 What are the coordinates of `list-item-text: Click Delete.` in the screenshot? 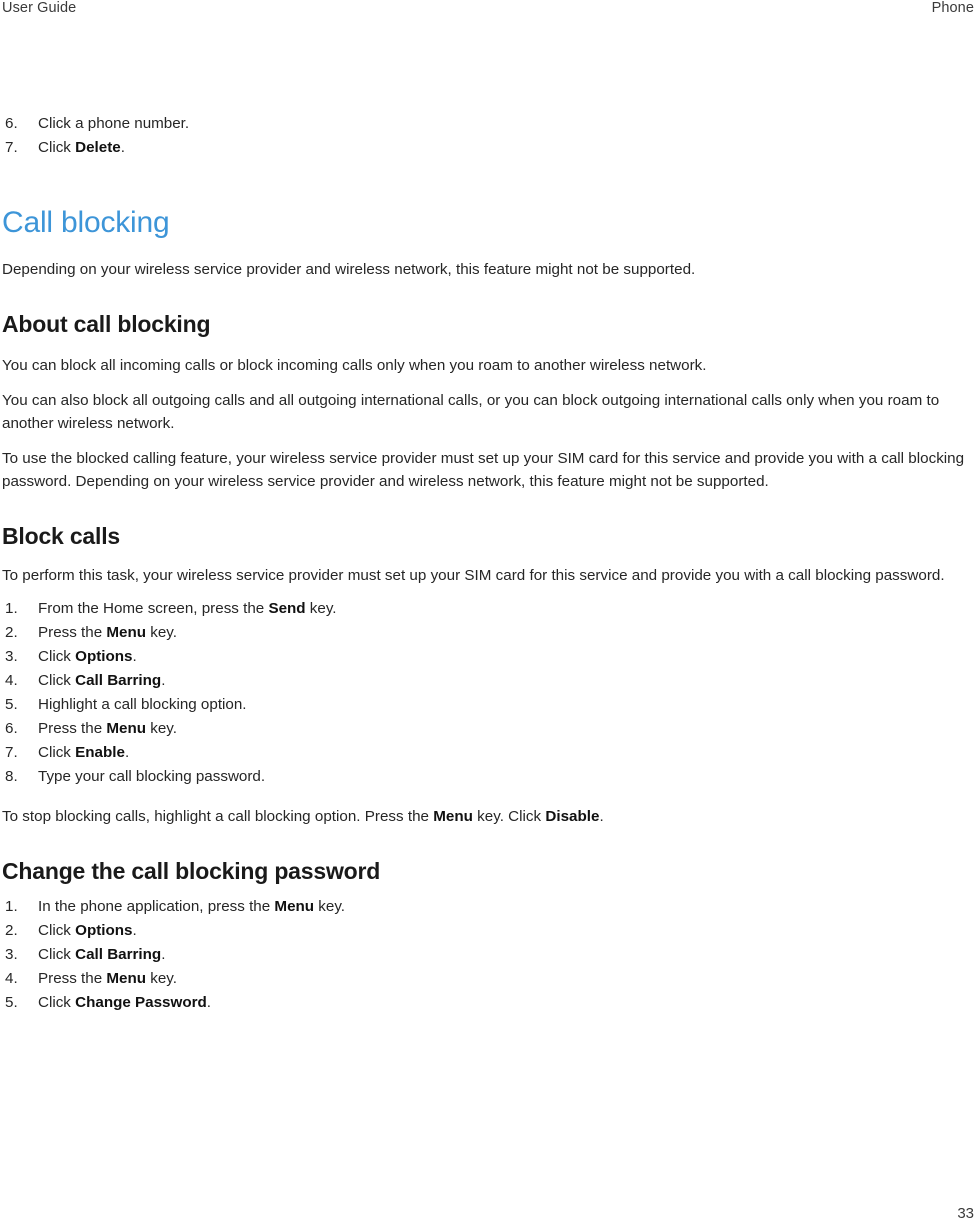 It's located at (81, 147).